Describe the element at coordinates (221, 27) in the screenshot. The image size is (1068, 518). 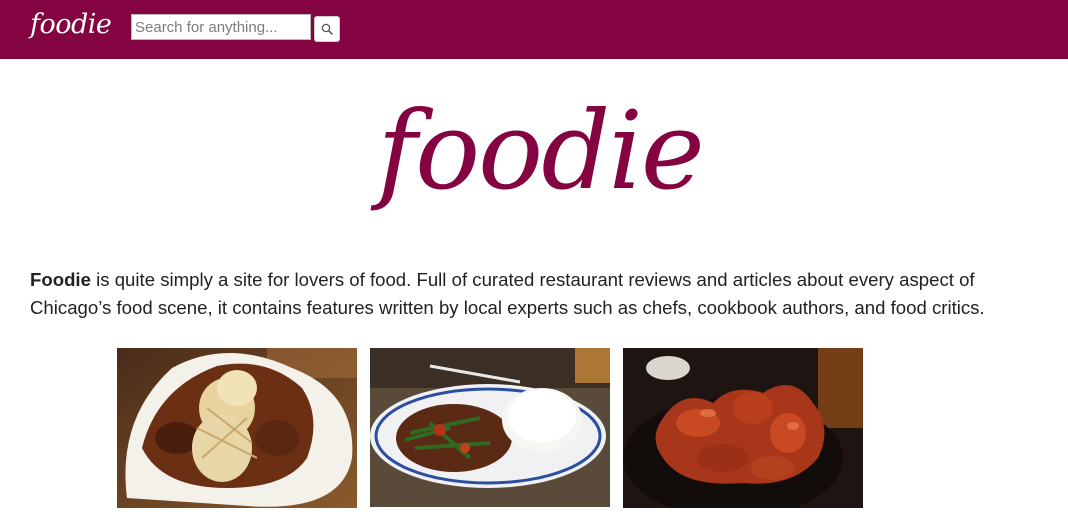
I see `search-input` at that location.